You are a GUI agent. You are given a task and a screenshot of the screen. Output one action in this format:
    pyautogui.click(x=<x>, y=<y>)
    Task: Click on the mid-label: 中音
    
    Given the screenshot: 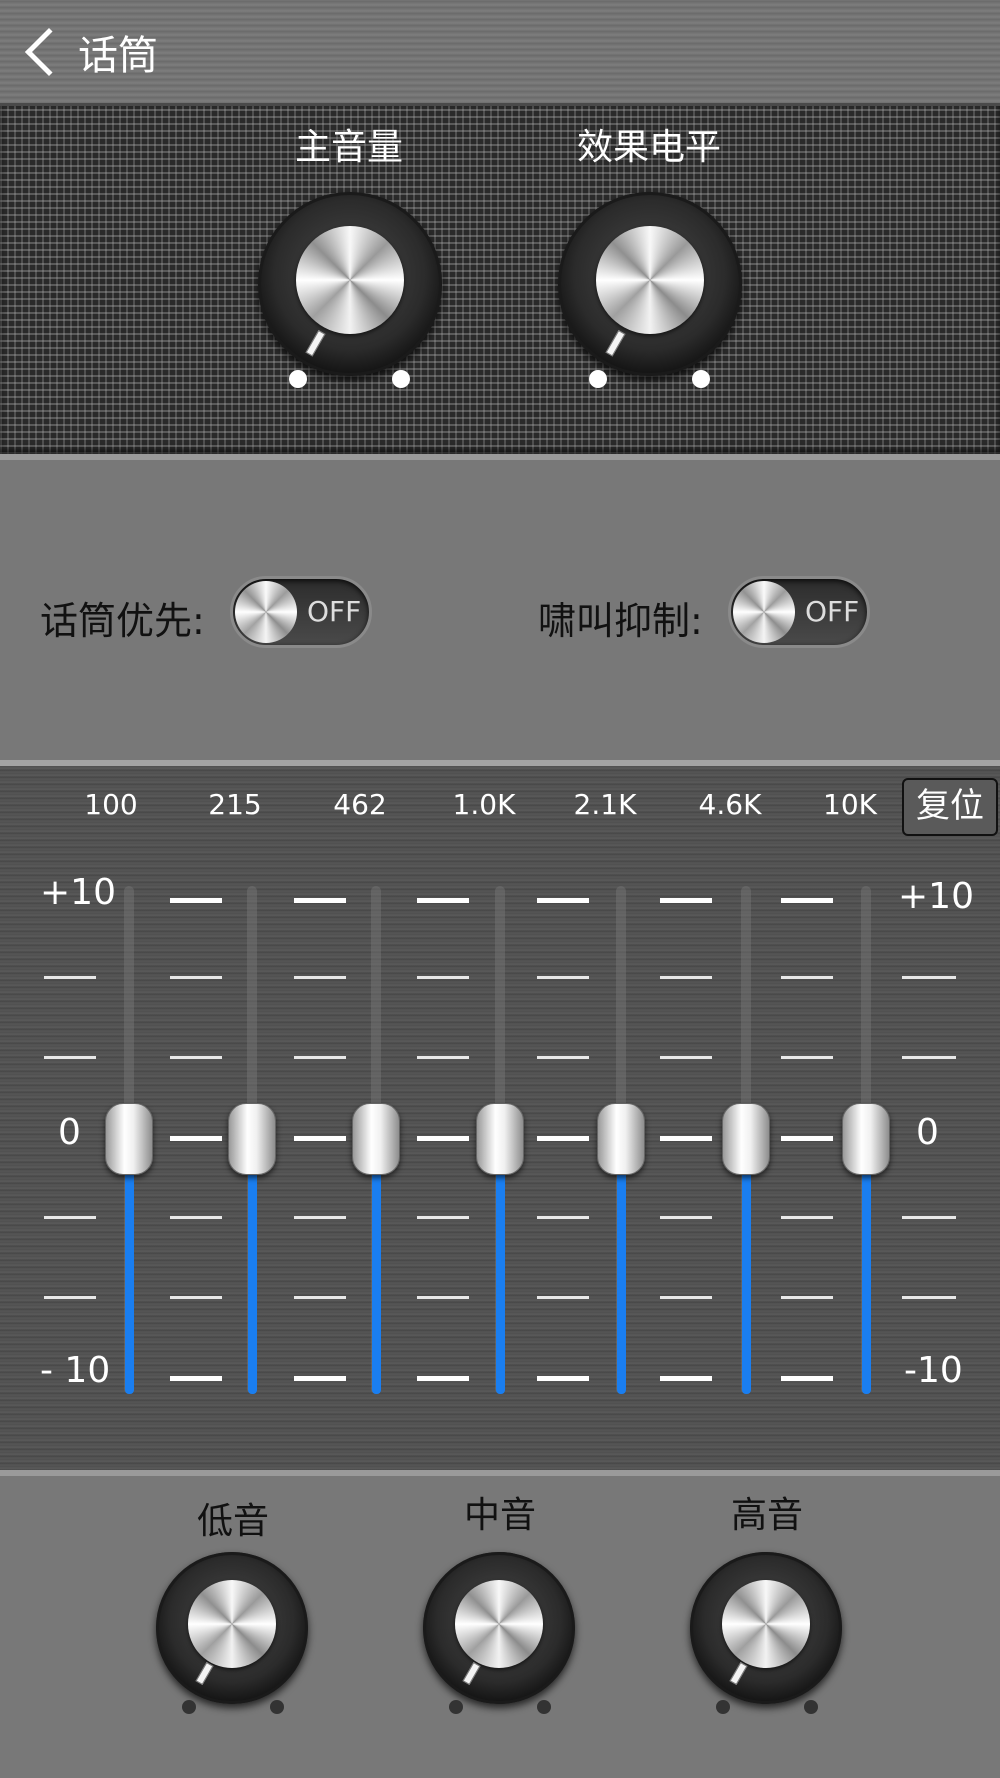 What is the action you would take?
    pyautogui.click(x=499, y=1515)
    